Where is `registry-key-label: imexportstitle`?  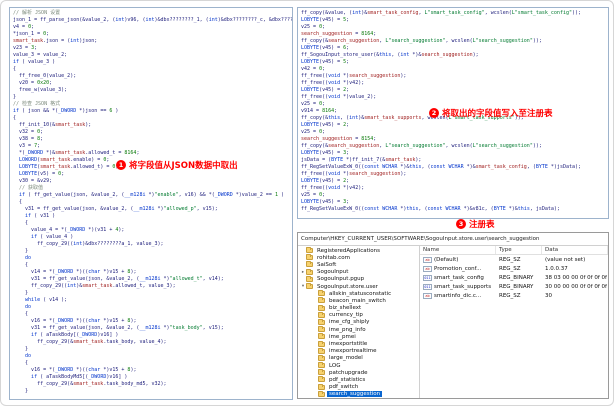 registry-key-label: imexportstitle is located at coordinates (348, 344).